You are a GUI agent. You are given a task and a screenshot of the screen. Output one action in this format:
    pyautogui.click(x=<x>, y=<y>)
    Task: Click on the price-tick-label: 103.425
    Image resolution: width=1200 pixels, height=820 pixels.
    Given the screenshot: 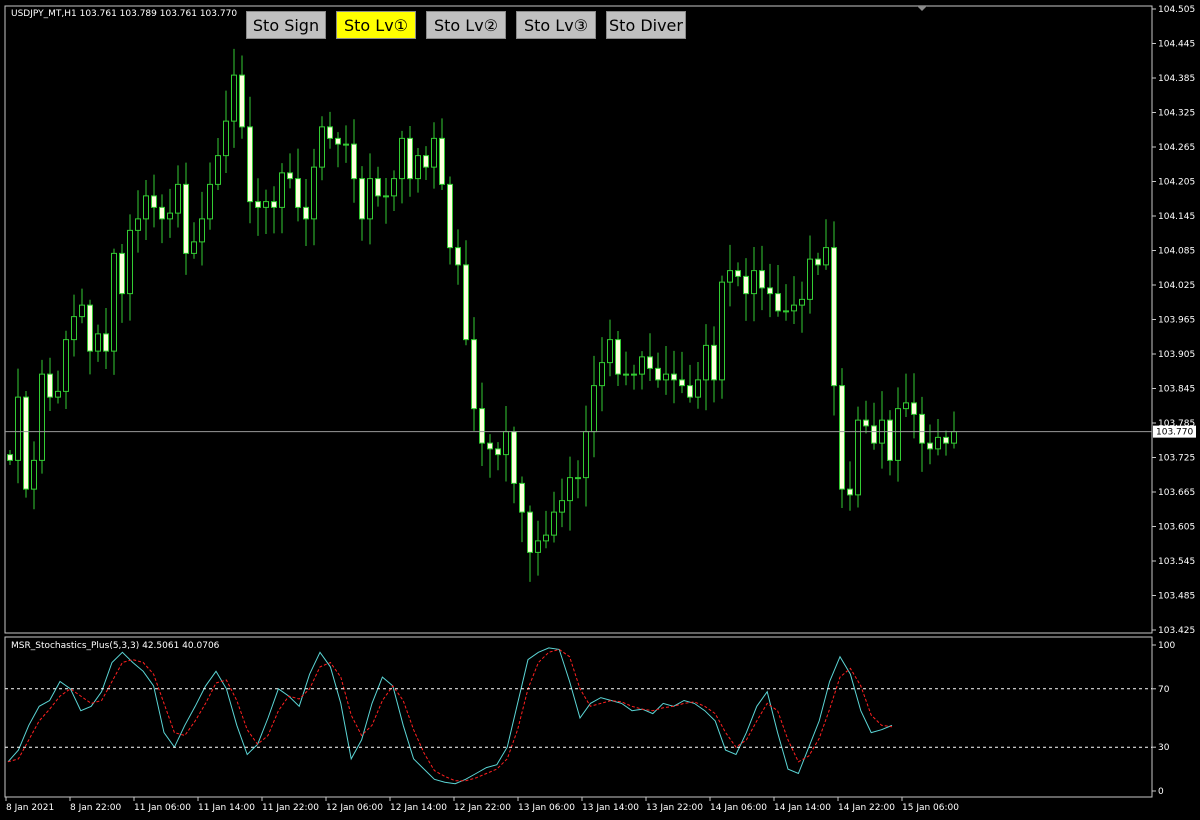 What is the action you would take?
    pyautogui.click(x=1176, y=631)
    